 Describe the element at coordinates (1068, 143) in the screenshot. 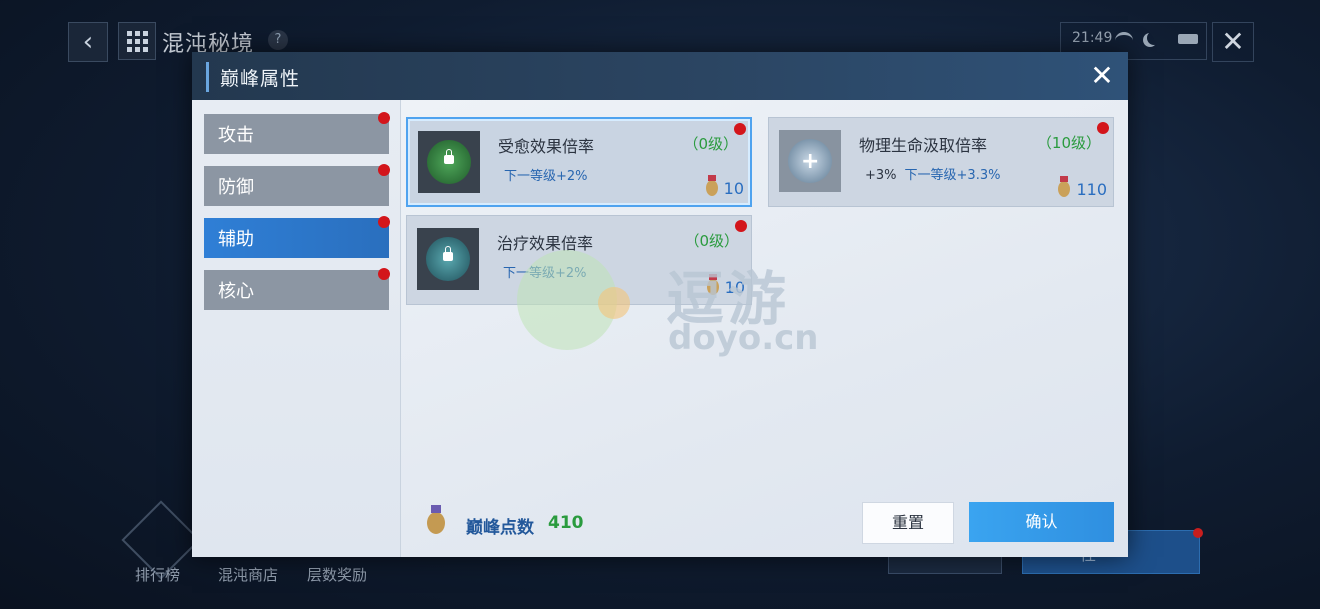

I see `attribute-level: （10级）` at that location.